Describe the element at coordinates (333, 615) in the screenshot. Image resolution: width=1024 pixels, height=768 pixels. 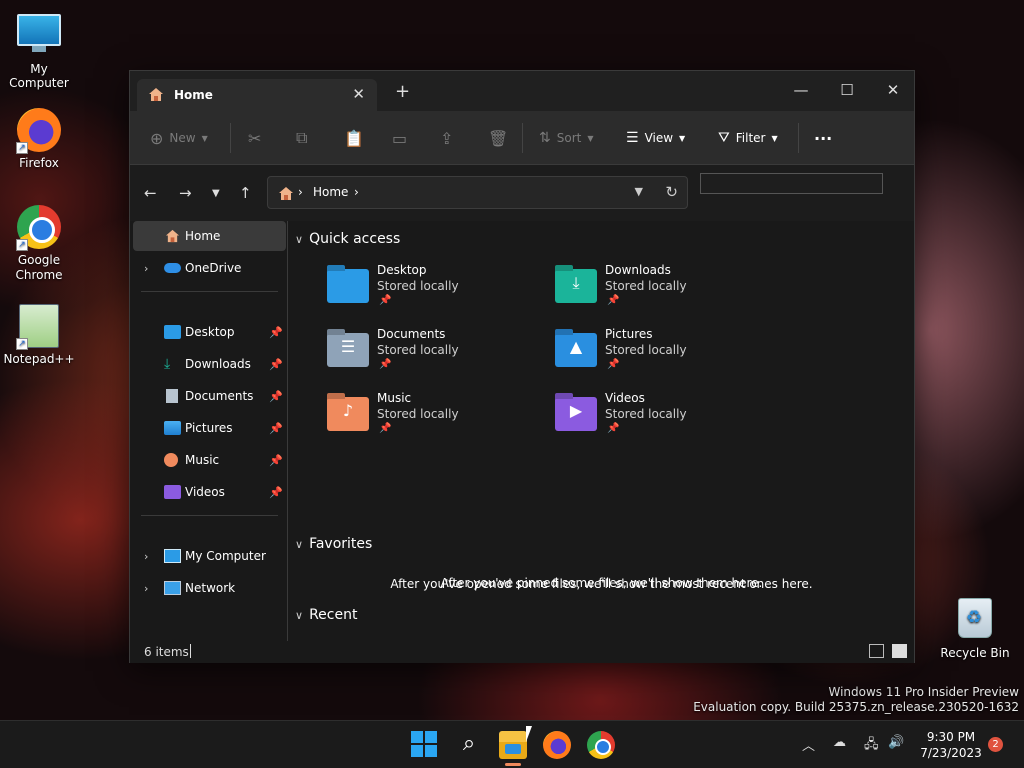
I see `section-title: Recent` at that location.